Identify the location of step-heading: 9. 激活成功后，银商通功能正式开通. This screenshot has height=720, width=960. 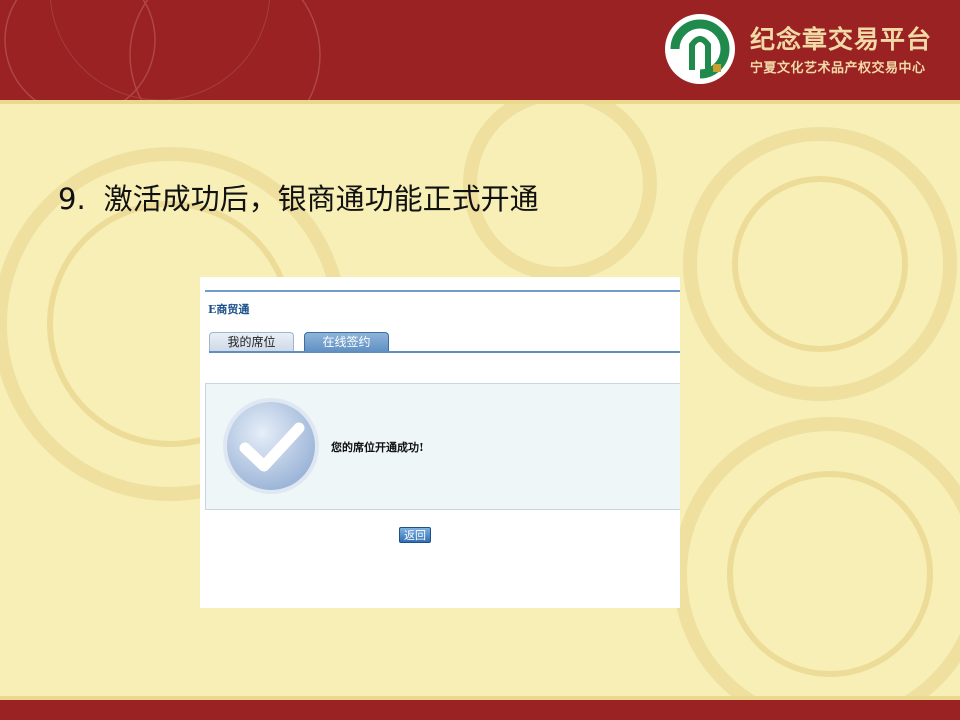
(298, 197).